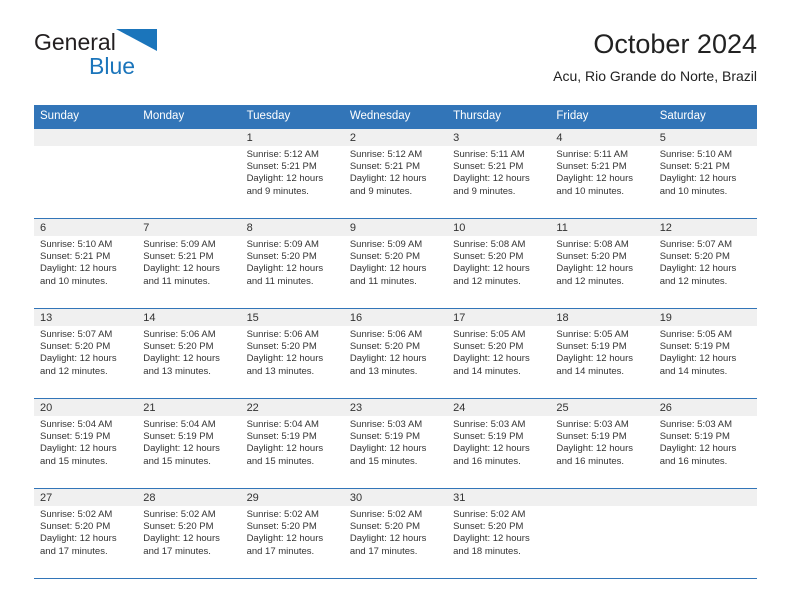 Image resolution: width=792 pixels, height=612 pixels. I want to click on weekday-header-wednesday: Wednesday, so click(395, 117).